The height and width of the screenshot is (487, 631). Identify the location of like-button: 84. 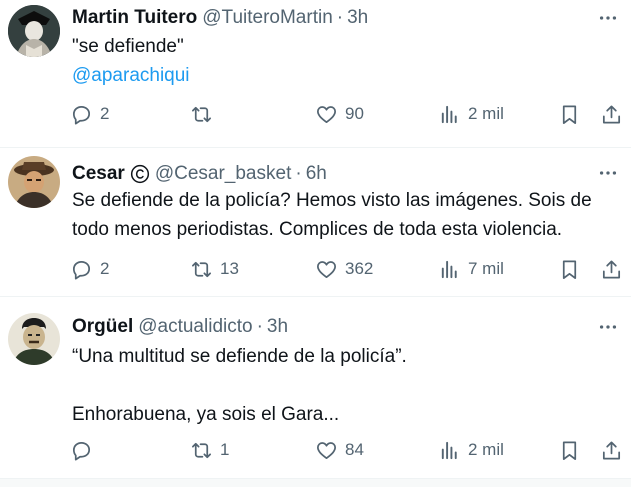
(339, 450).